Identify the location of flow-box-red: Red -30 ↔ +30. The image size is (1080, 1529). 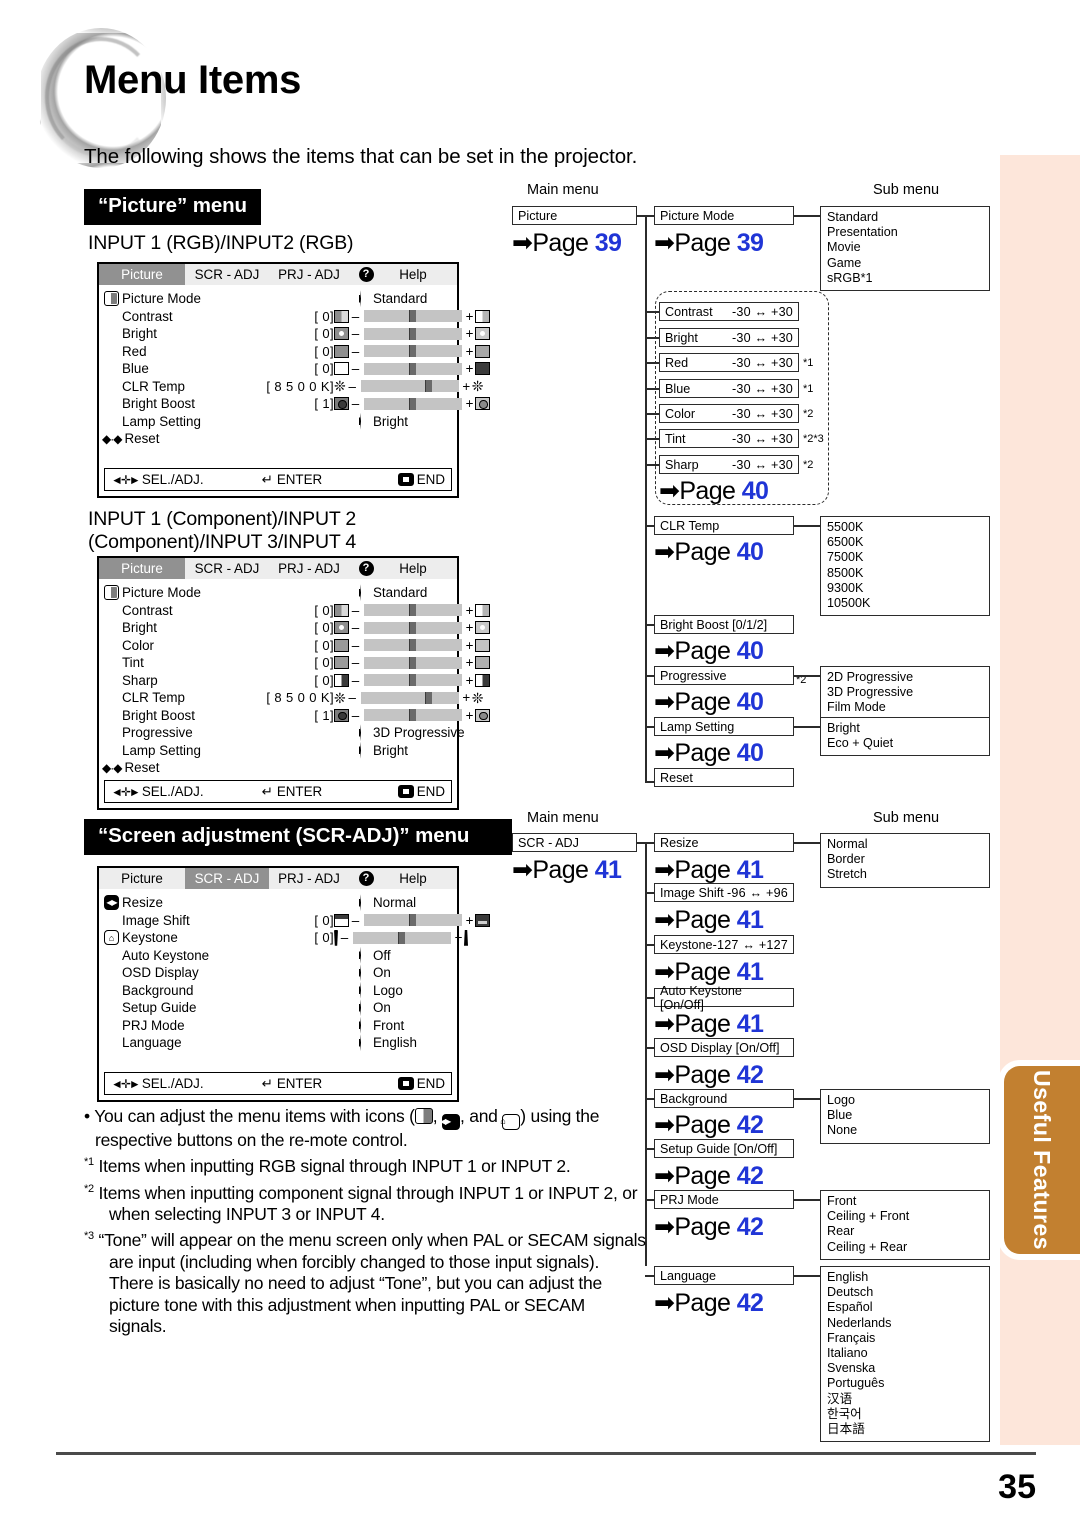
(729, 362).